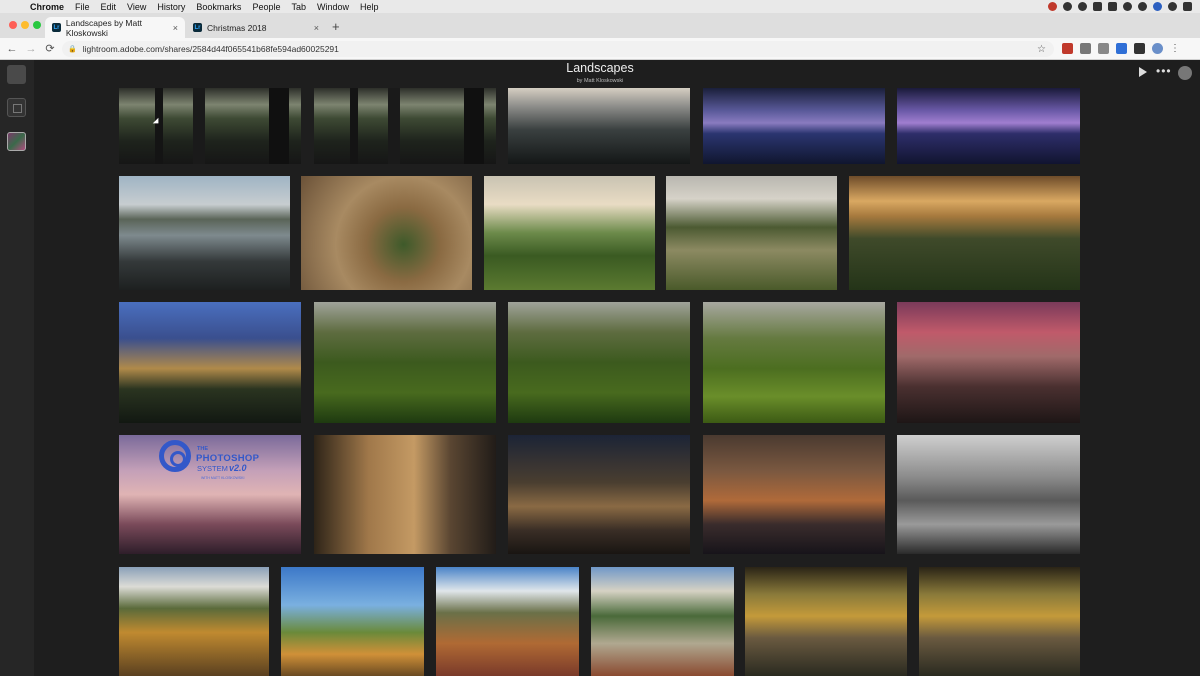 Image resolution: width=1200 pixels, height=676 pixels. What do you see at coordinates (47, 7) in the screenshot?
I see `menu-app-name: Chrome` at bounding box center [47, 7].